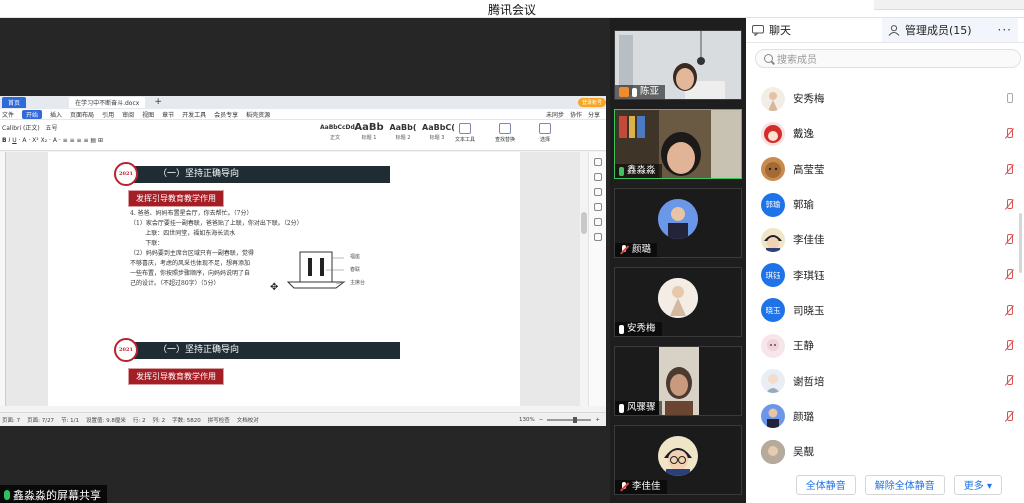 This screenshot has height=503, width=1024. What do you see at coordinates (128, 114) in the screenshot?
I see `menu-review: 审阅` at bounding box center [128, 114].